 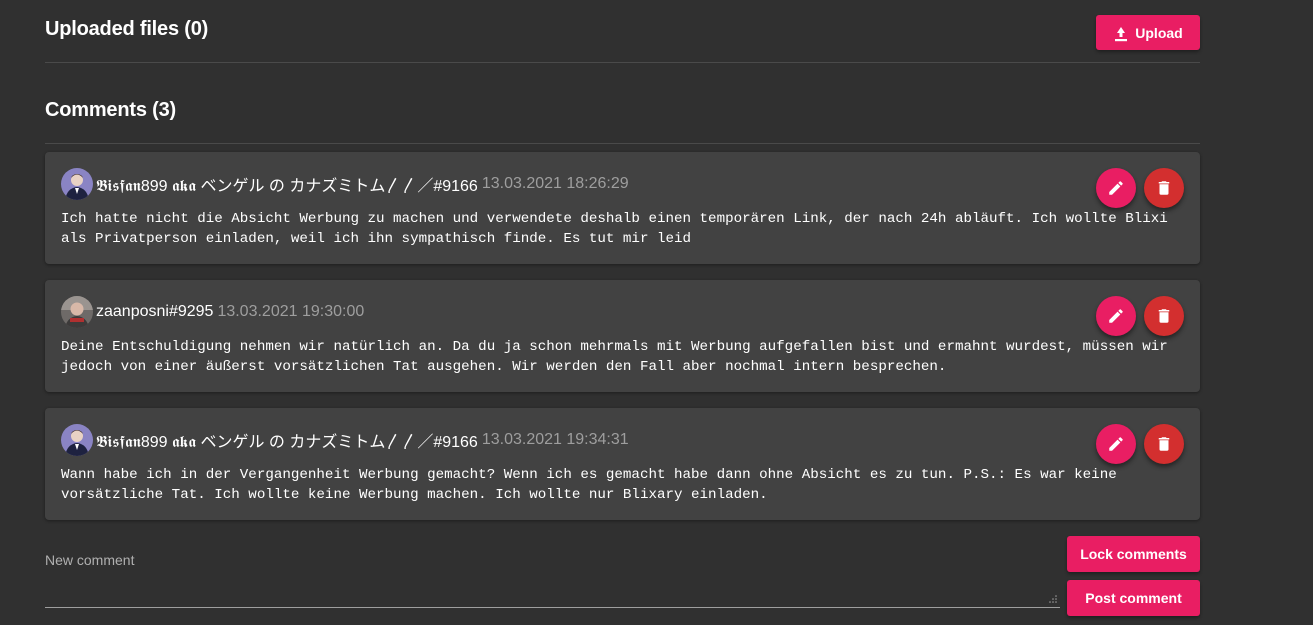 What do you see at coordinates (291, 311) in the screenshot?
I see `comment-timestamp: 13.03.2021 19:30:00` at bounding box center [291, 311].